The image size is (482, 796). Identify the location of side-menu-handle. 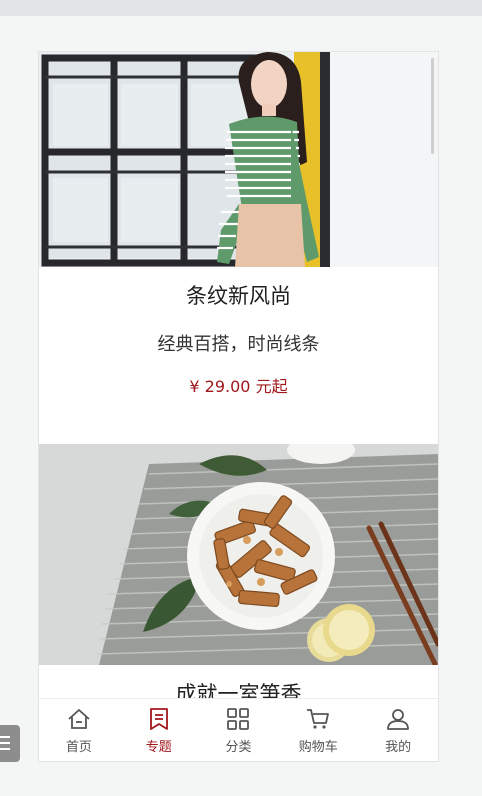
(10, 743).